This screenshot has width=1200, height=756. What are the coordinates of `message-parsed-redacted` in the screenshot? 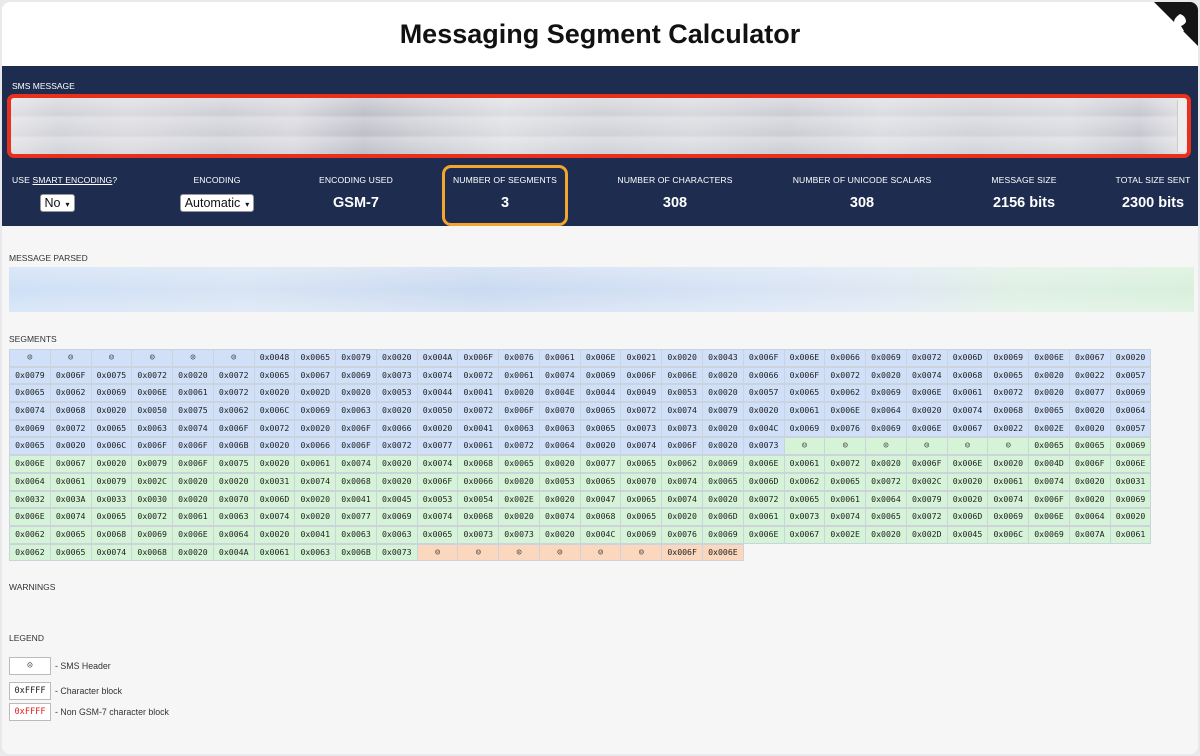 It's located at (601, 289).